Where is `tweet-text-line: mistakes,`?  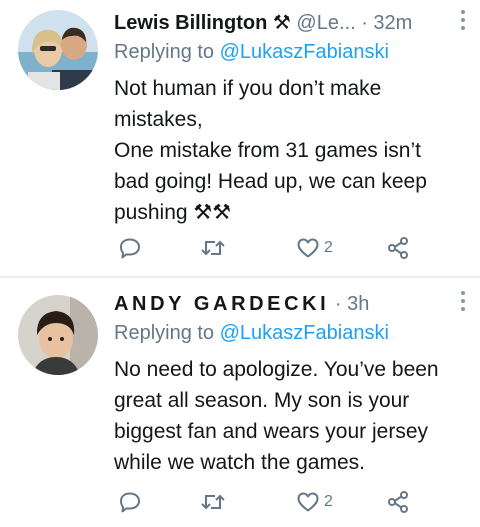 tweet-text-line: mistakes, is located at coordinates (158, 119).